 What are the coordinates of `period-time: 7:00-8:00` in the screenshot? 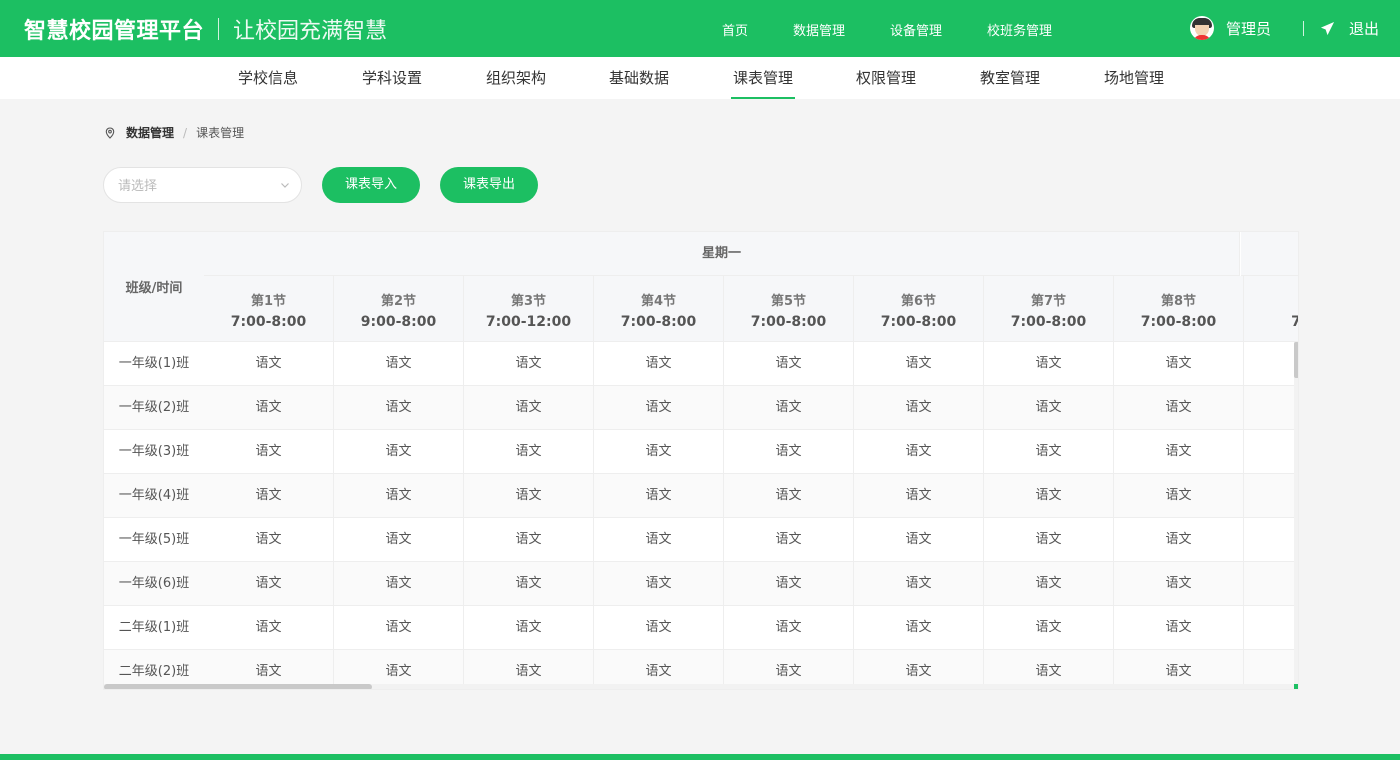 It's located at (1178, 322).